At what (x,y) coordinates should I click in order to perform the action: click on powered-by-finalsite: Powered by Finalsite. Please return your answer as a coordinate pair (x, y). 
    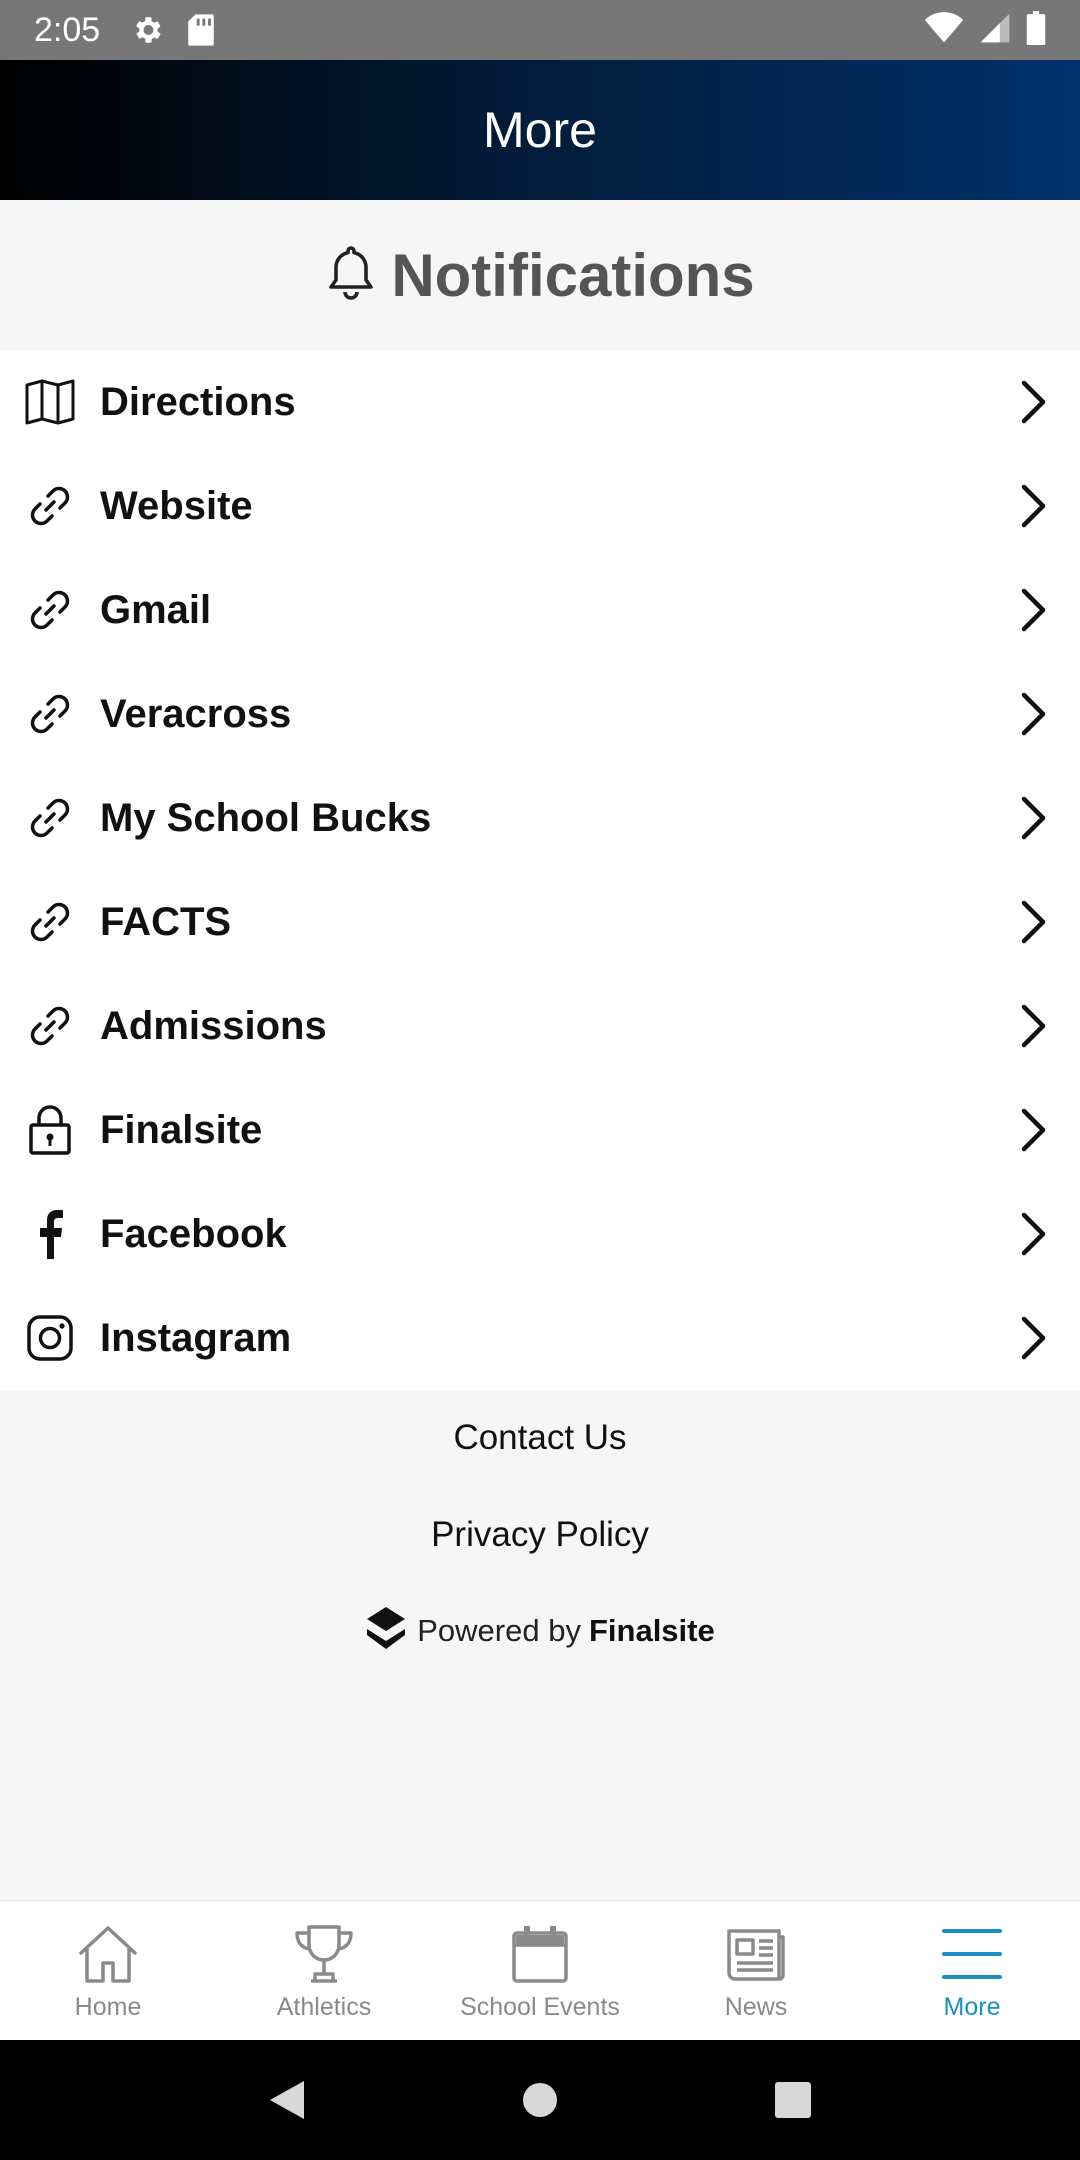
    Looking at the image, I should click on (540, 1630).